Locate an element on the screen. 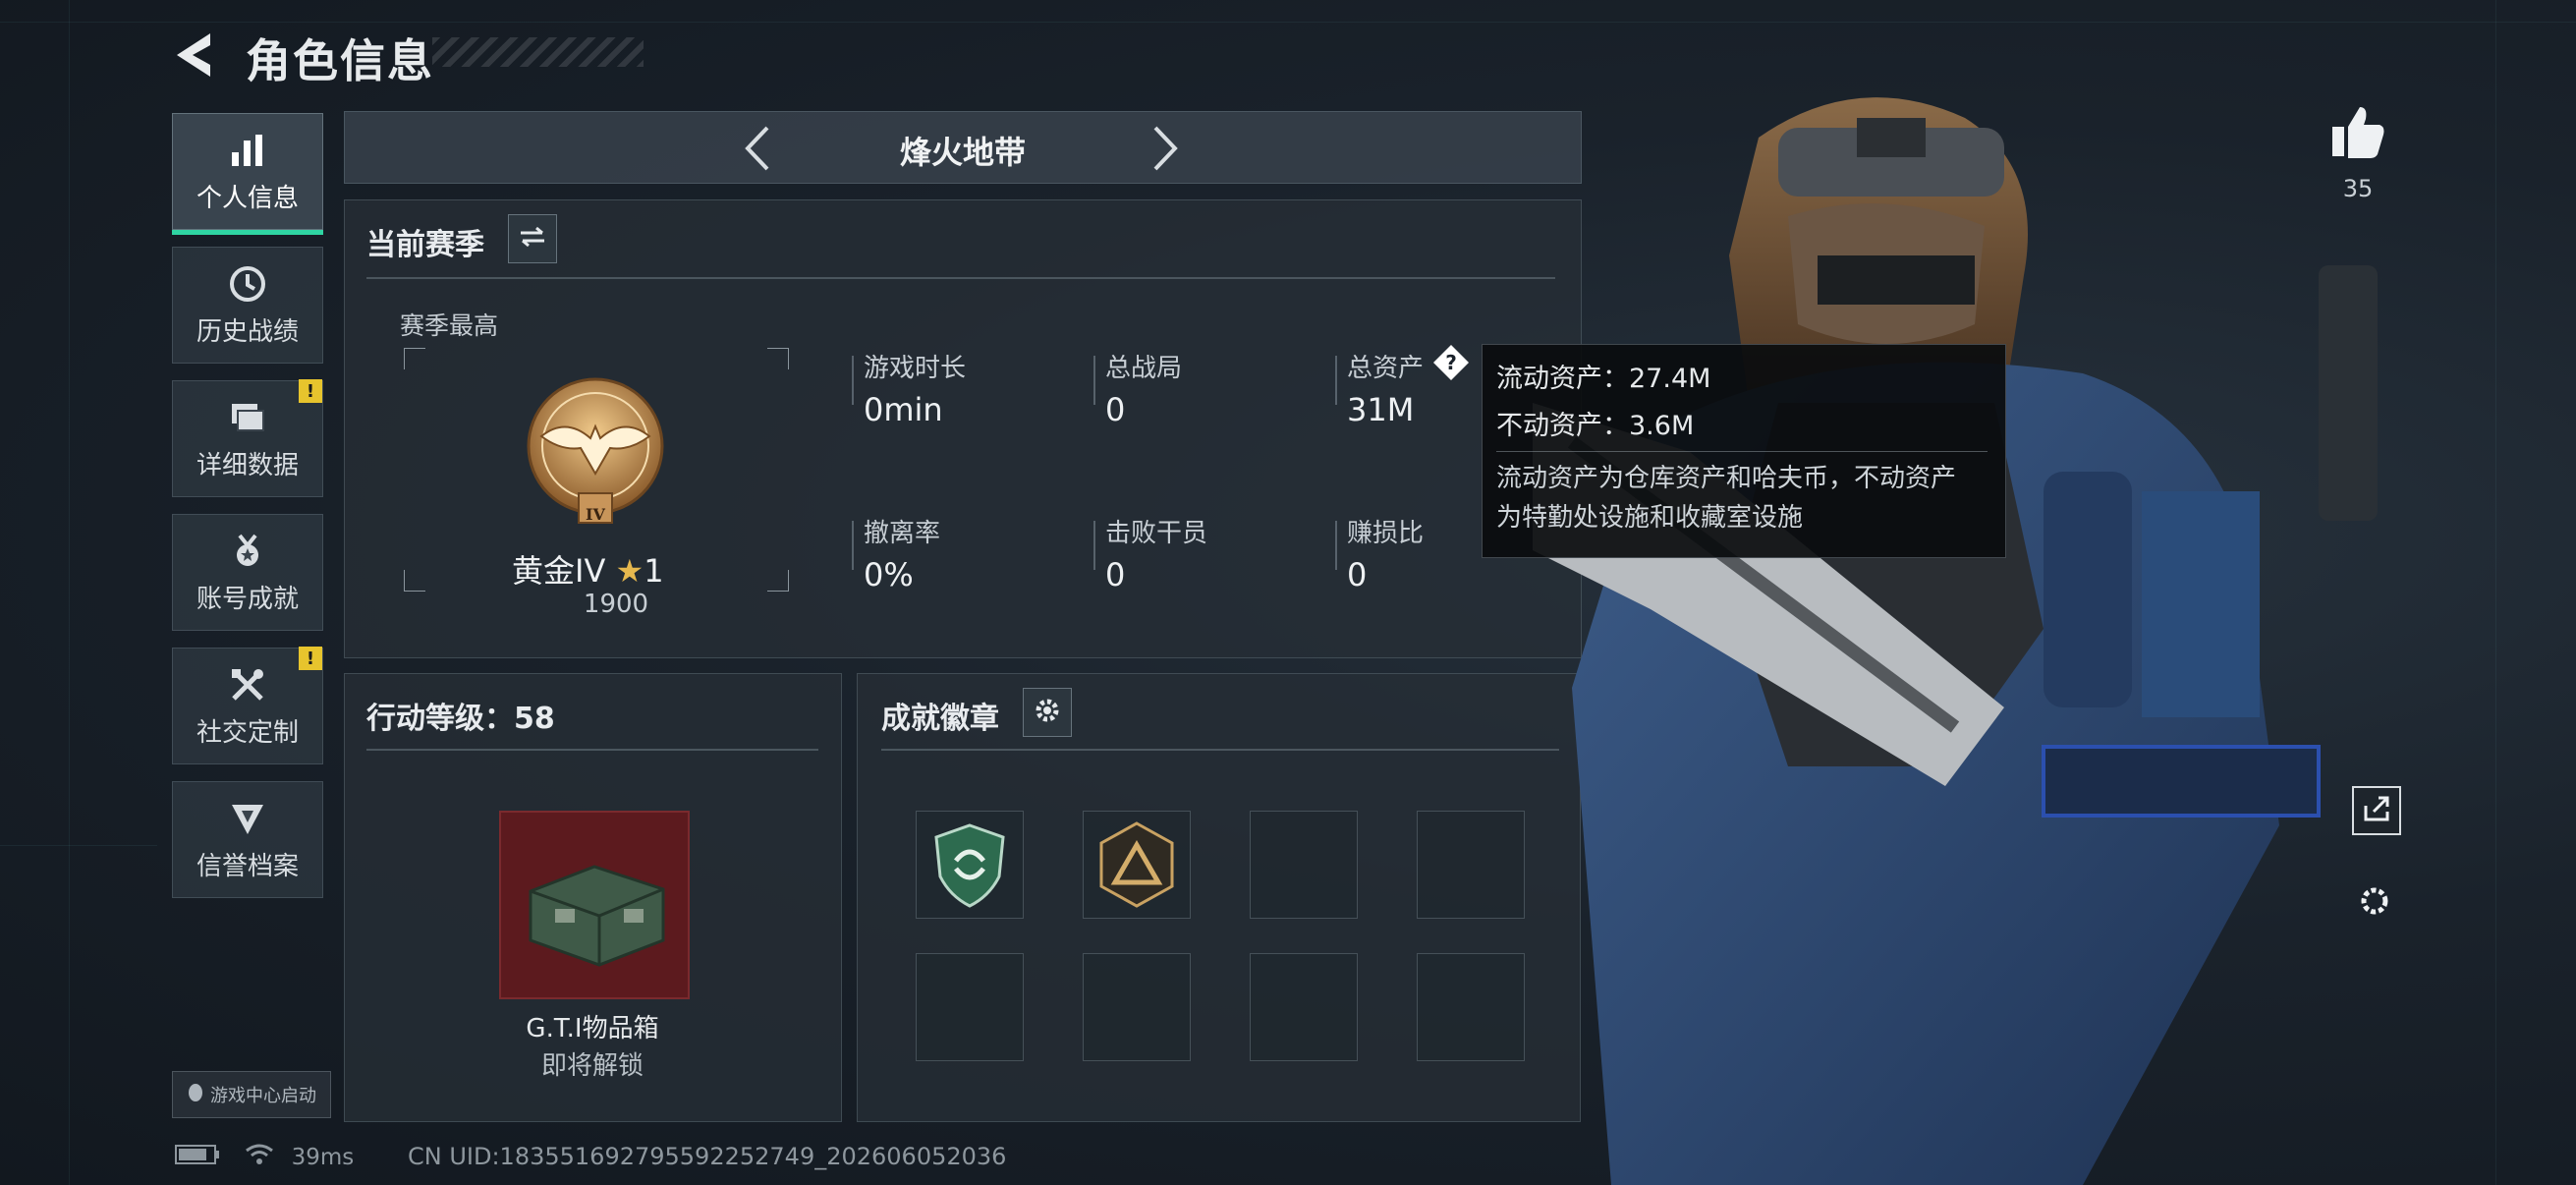 The image size is (2576, 1185). nav-item-personal-info: 个人信息 is located at coordinates (247, 174).